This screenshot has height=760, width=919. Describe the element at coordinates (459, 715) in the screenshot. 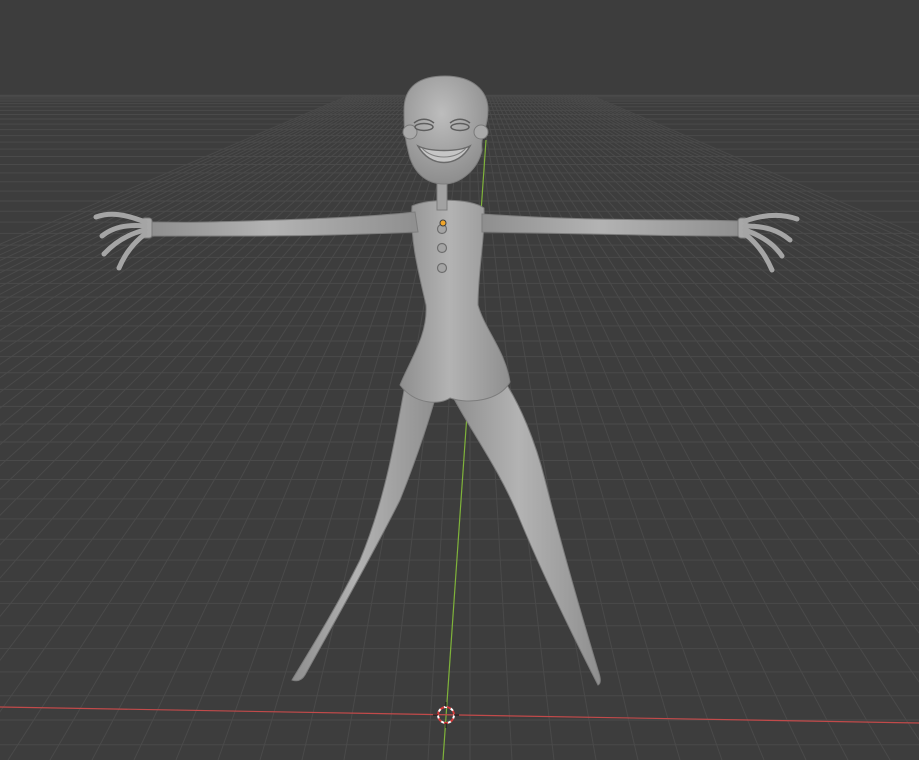

I see `x-axis-line` at that location.